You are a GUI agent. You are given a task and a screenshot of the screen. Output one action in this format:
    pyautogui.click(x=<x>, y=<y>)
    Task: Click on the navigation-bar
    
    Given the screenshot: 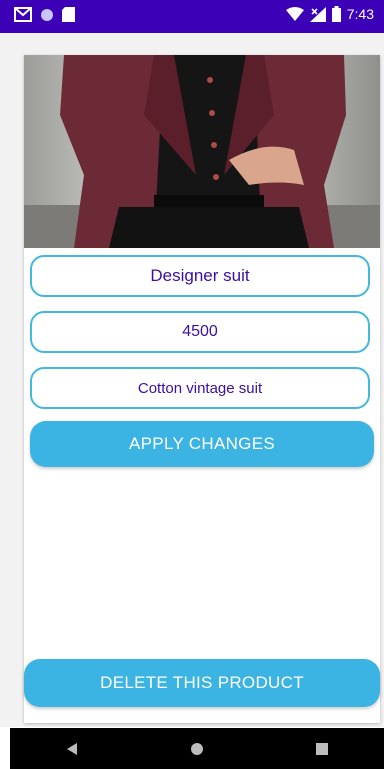 What is the action you would take?
    pyautogui.click(x=197, y=748)
    